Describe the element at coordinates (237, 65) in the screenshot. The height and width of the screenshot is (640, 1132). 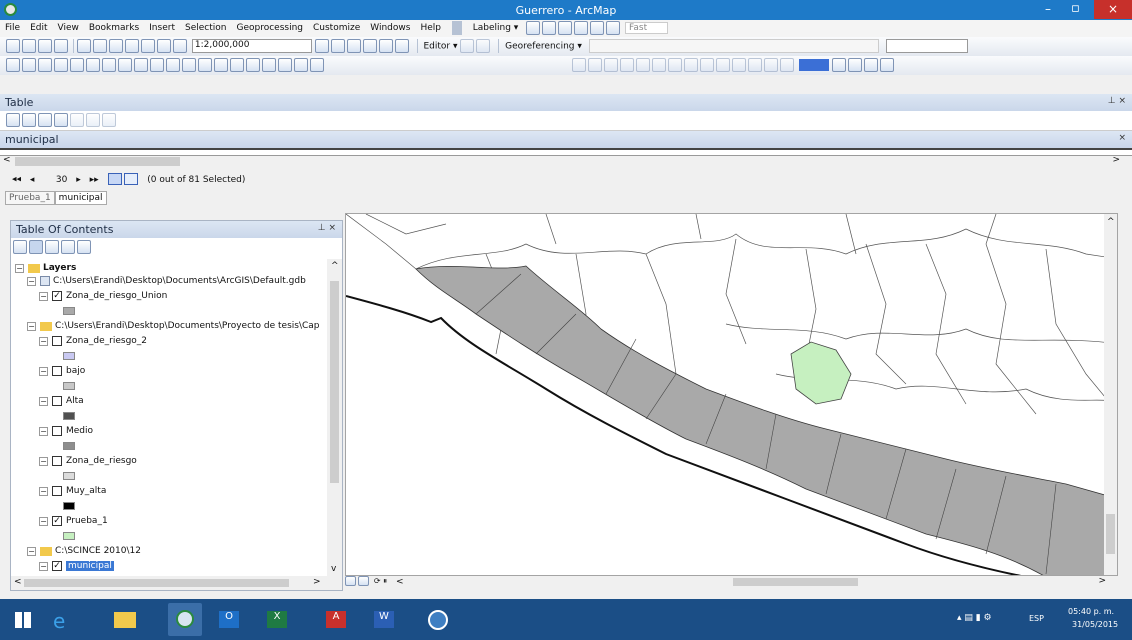
I see `measure-icon` at that location.